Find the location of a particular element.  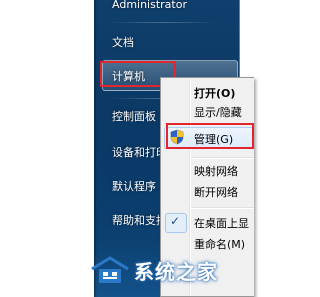

annotation-box-manage is located at coordinates (210, 136).